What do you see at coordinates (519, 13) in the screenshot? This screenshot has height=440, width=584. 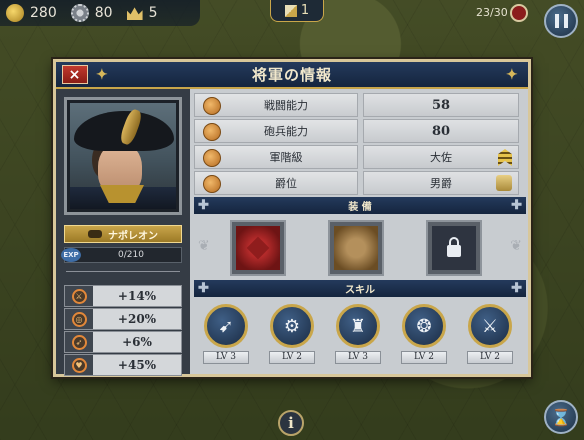 I see `army-icon` at bounding box center [519, 13].